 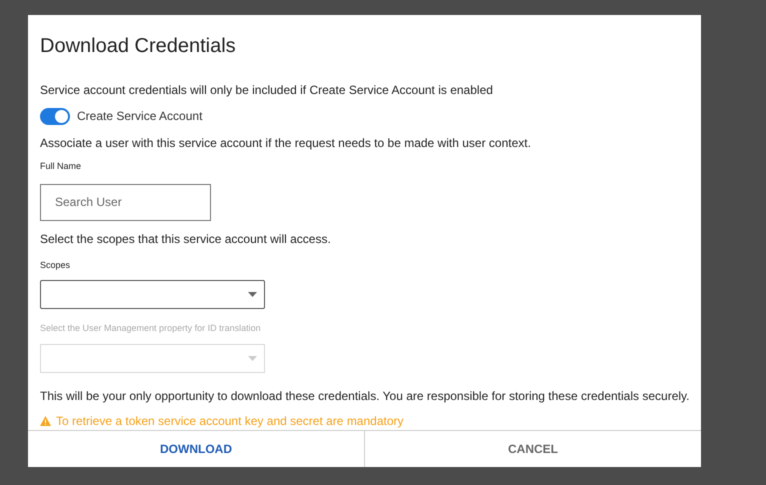 What do you see at coordinates (139, 116) in the screenshot?
I see `toggle-label: Create Service Account` at bounding box center [139, 116].